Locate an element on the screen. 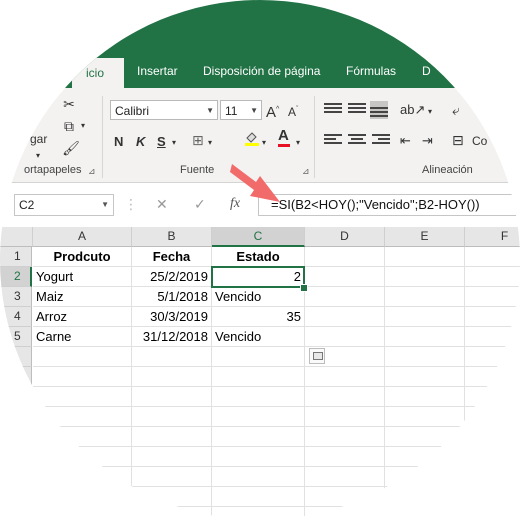 This screenshot has width=520, height=520. column-header-d: D is located at coordinates (345, 237).